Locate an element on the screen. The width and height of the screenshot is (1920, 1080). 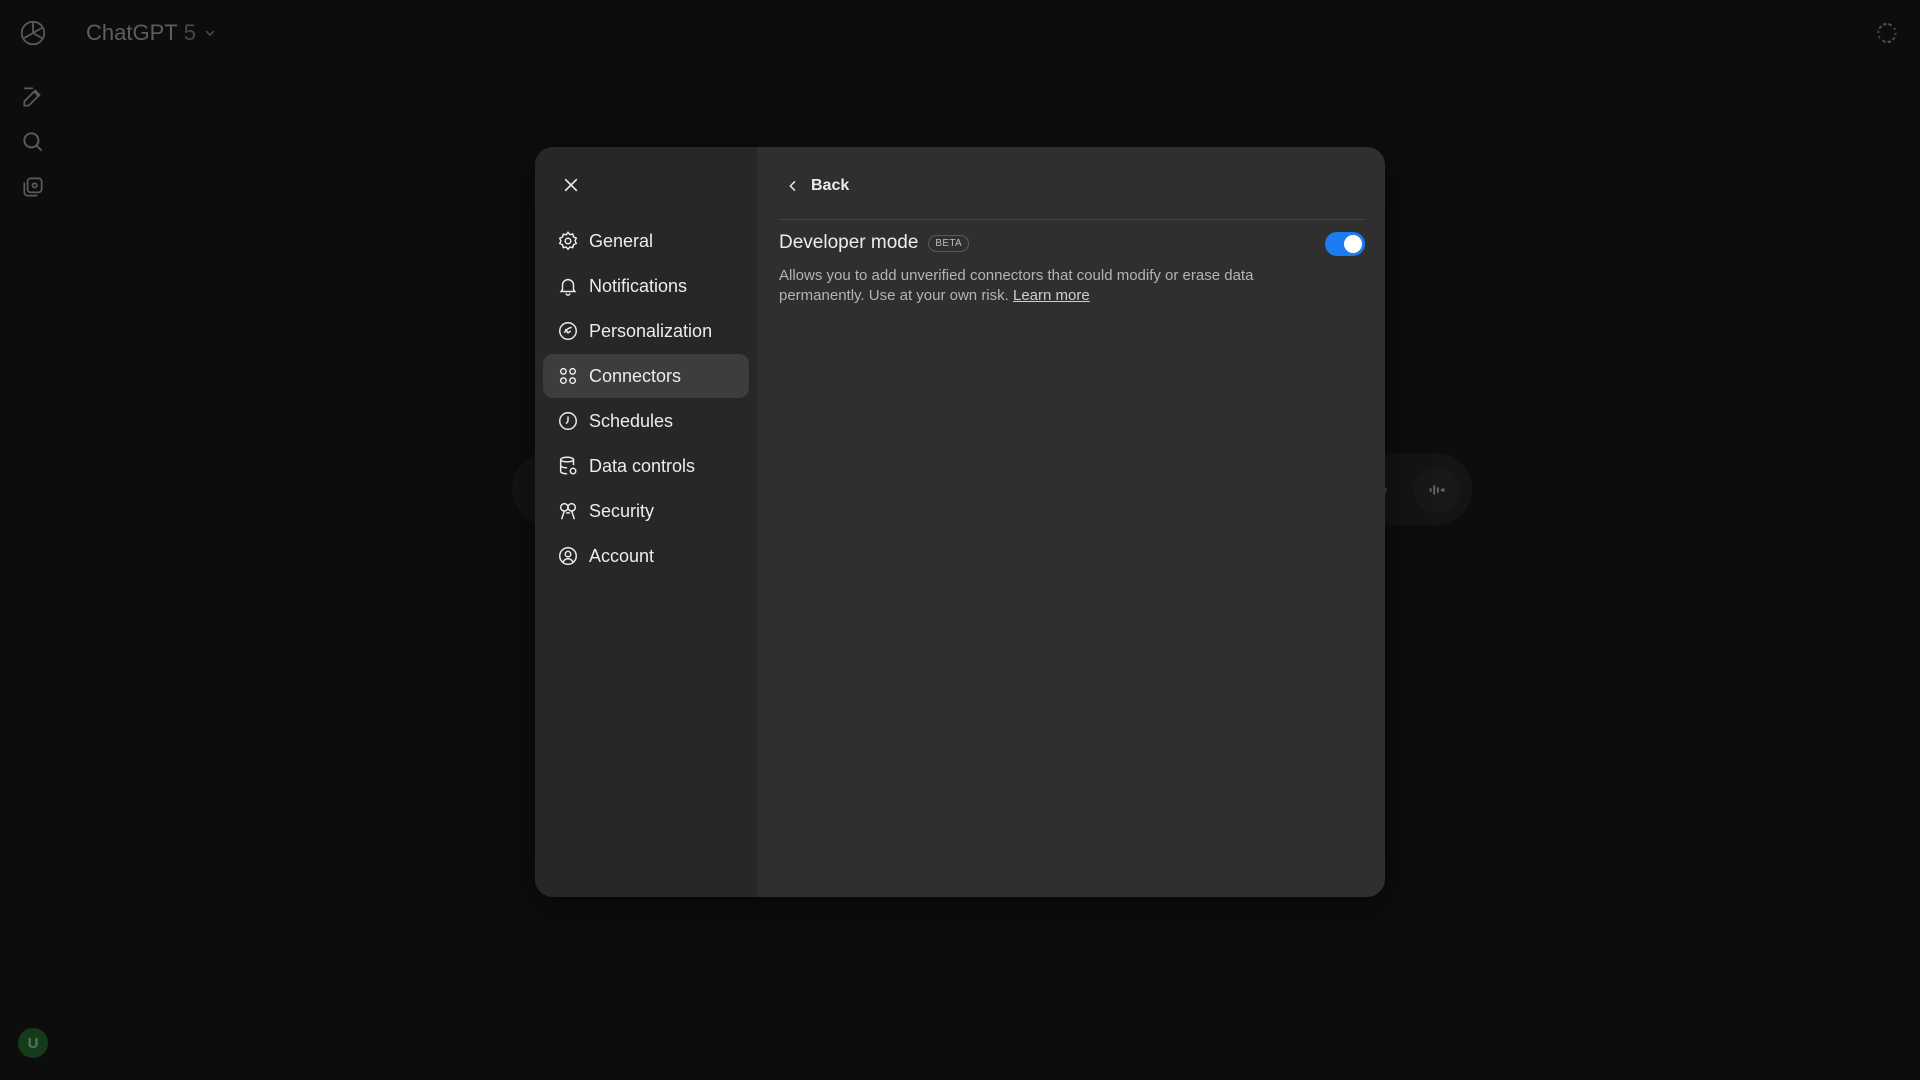
nav-item-account: Account is located at coordinates (646, 556).